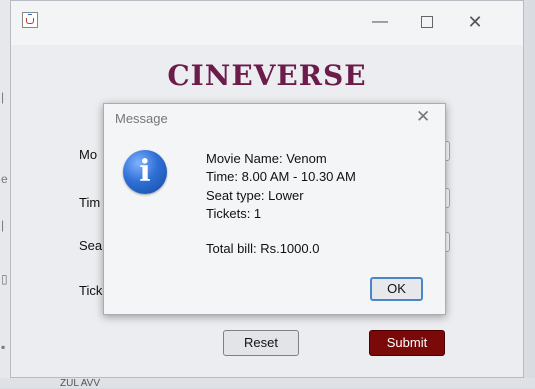 The image size is (535, 389). What do you see at coordinates (30, 20) in the screenshot?
I see `java-cup-icon` at bounding box center [30, 20].